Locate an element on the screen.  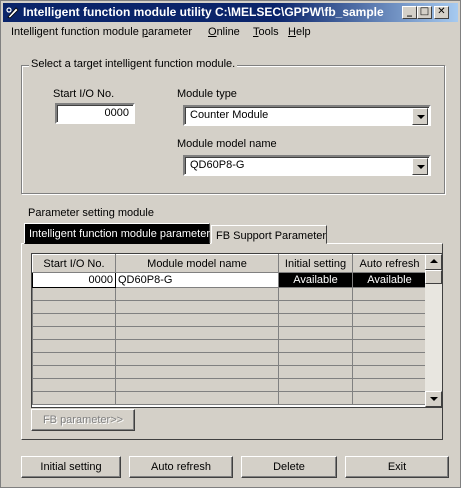
maximize-icon: □ is located at coordinates (424, 11).